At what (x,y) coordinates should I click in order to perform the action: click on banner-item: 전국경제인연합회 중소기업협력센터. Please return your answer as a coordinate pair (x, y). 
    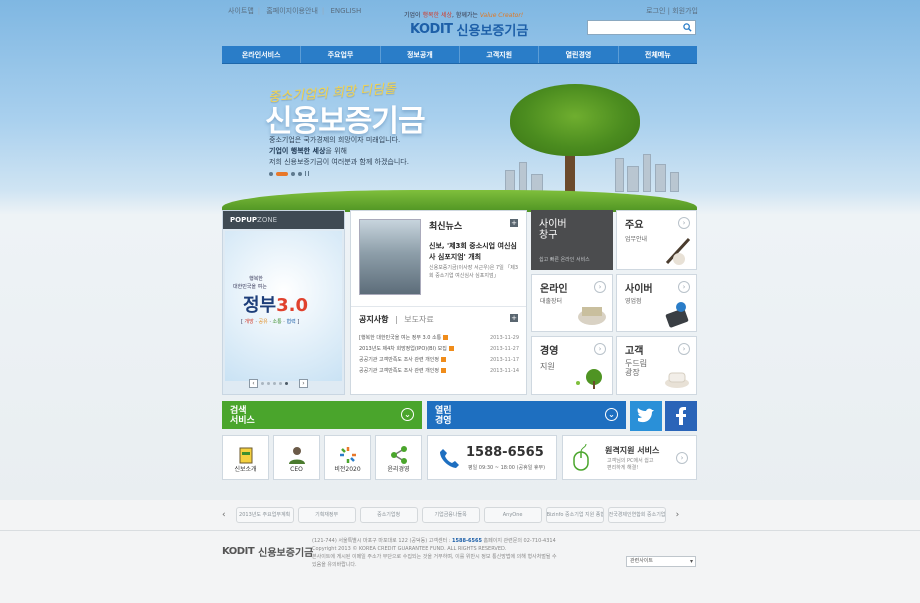
    Looking at the image, I should click on (636, 515).